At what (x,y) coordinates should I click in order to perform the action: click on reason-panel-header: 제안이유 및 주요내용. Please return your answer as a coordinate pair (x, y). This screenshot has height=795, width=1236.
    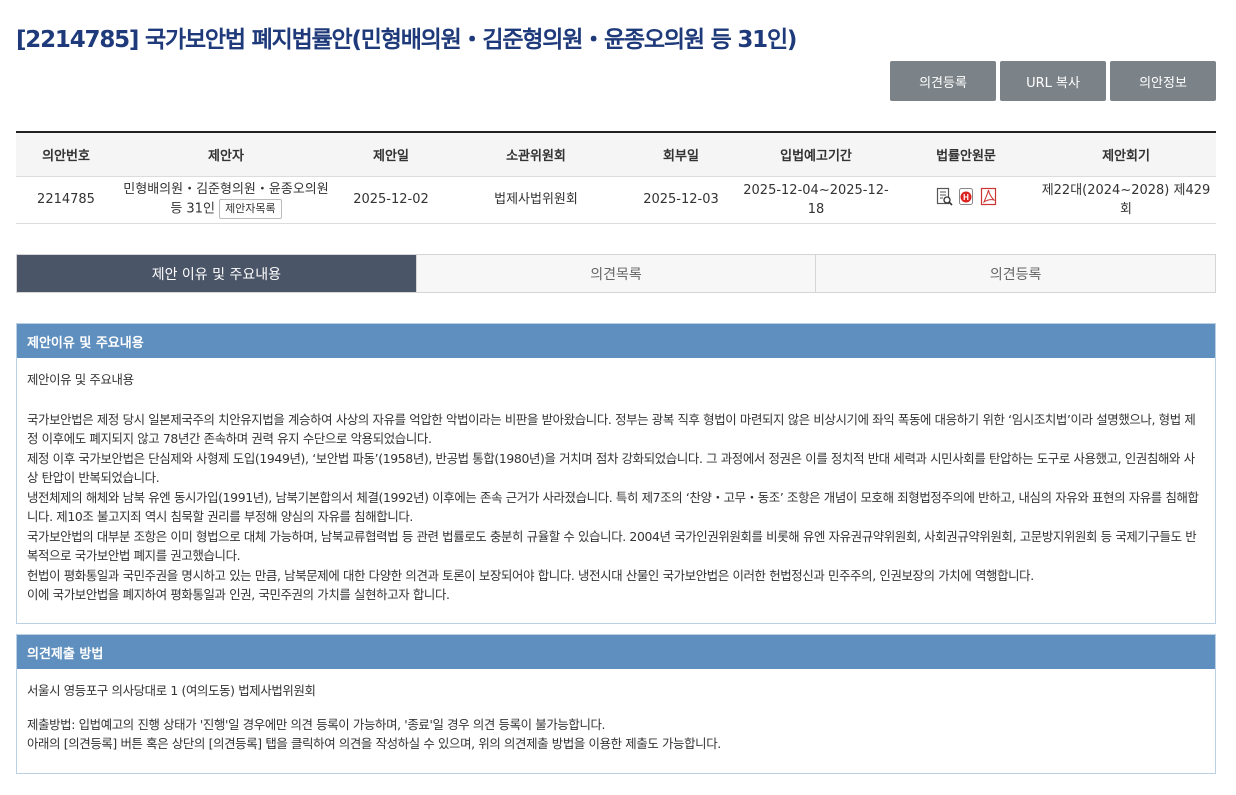
    Looking at the image, I should click on (616, 341).